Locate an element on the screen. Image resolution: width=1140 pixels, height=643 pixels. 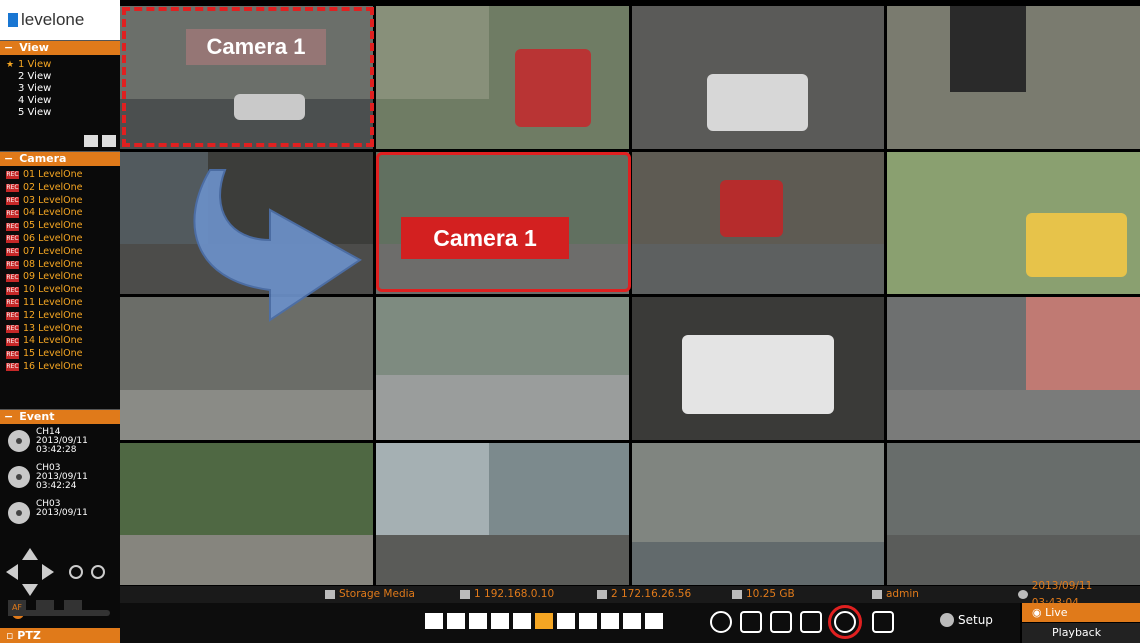
disk-icon is located at coordinates (737, 594).